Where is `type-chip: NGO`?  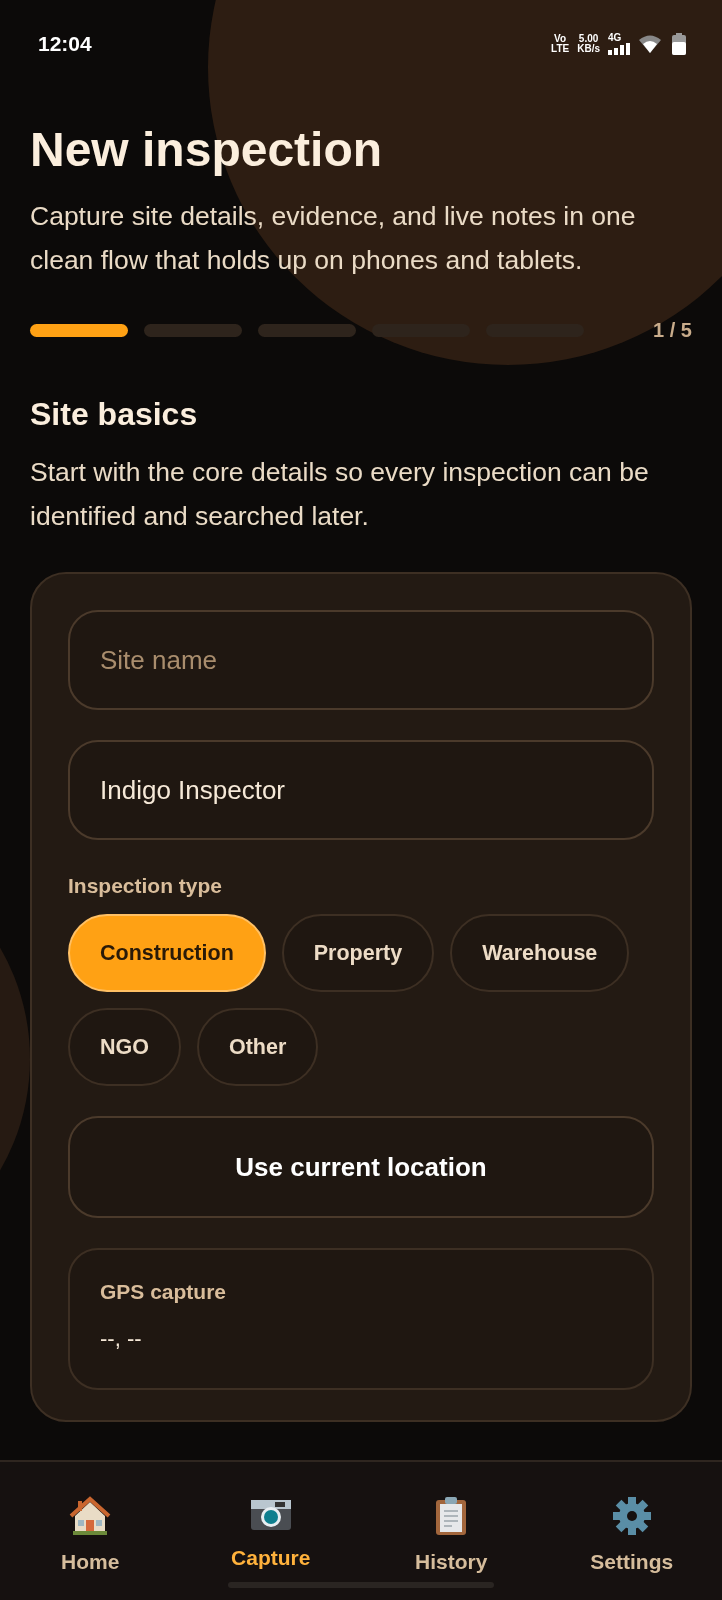 type-chip: NGO is located at coordinates (124, 1047).